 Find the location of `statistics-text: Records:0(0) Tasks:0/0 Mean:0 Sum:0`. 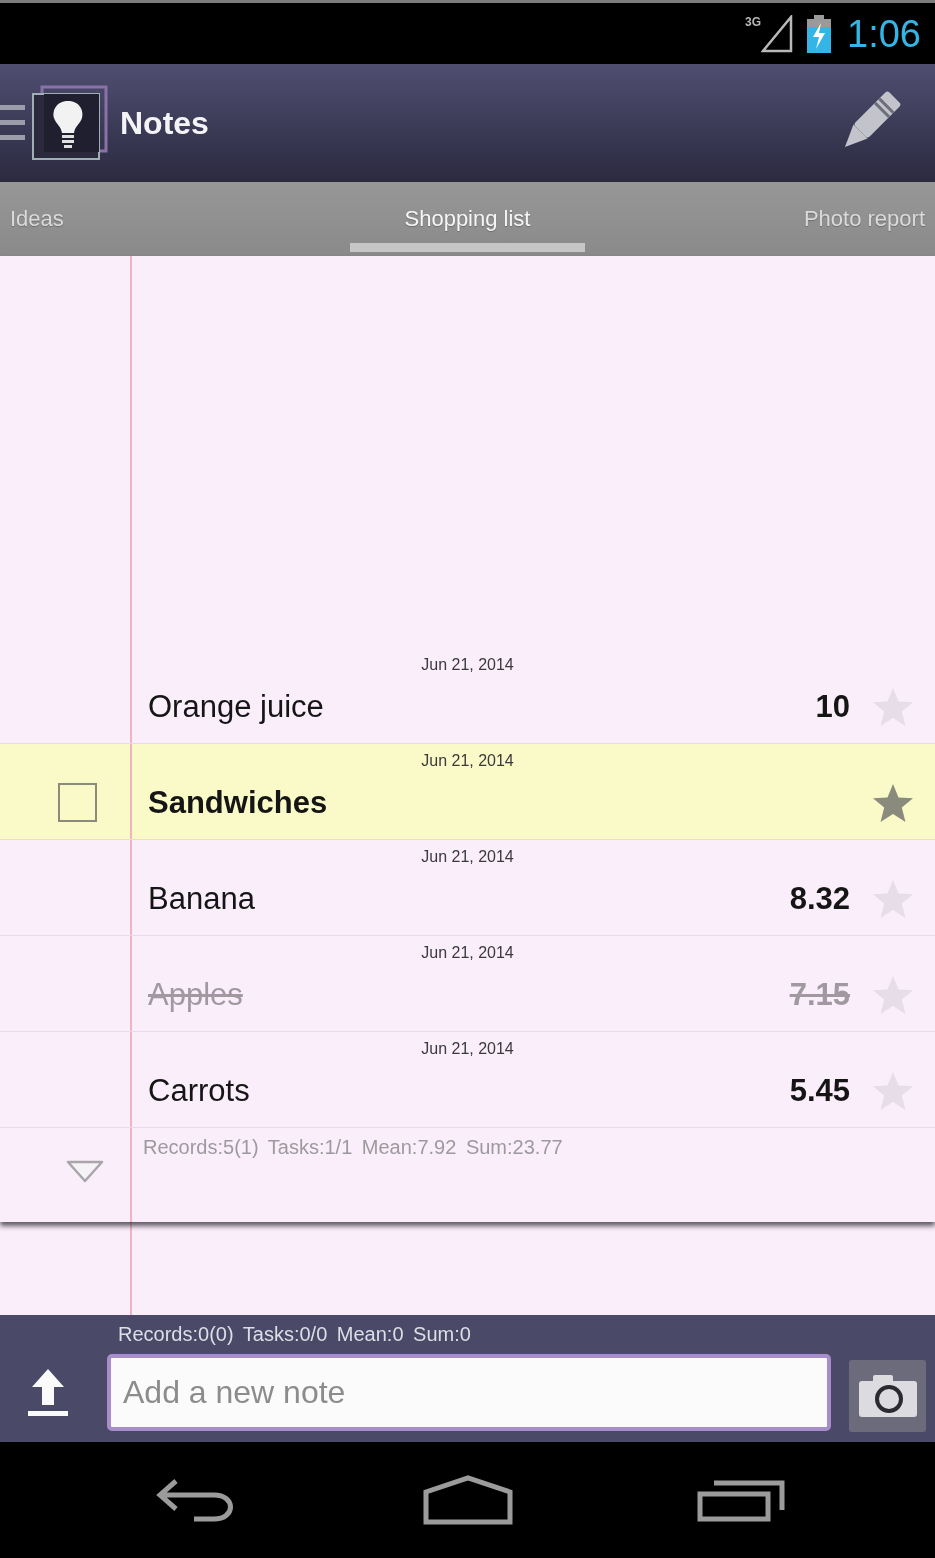

statistics-text: Records:0(0) Tasks:0/0 Mean:0 Sum:0 is located at coordinates (294, 1333).